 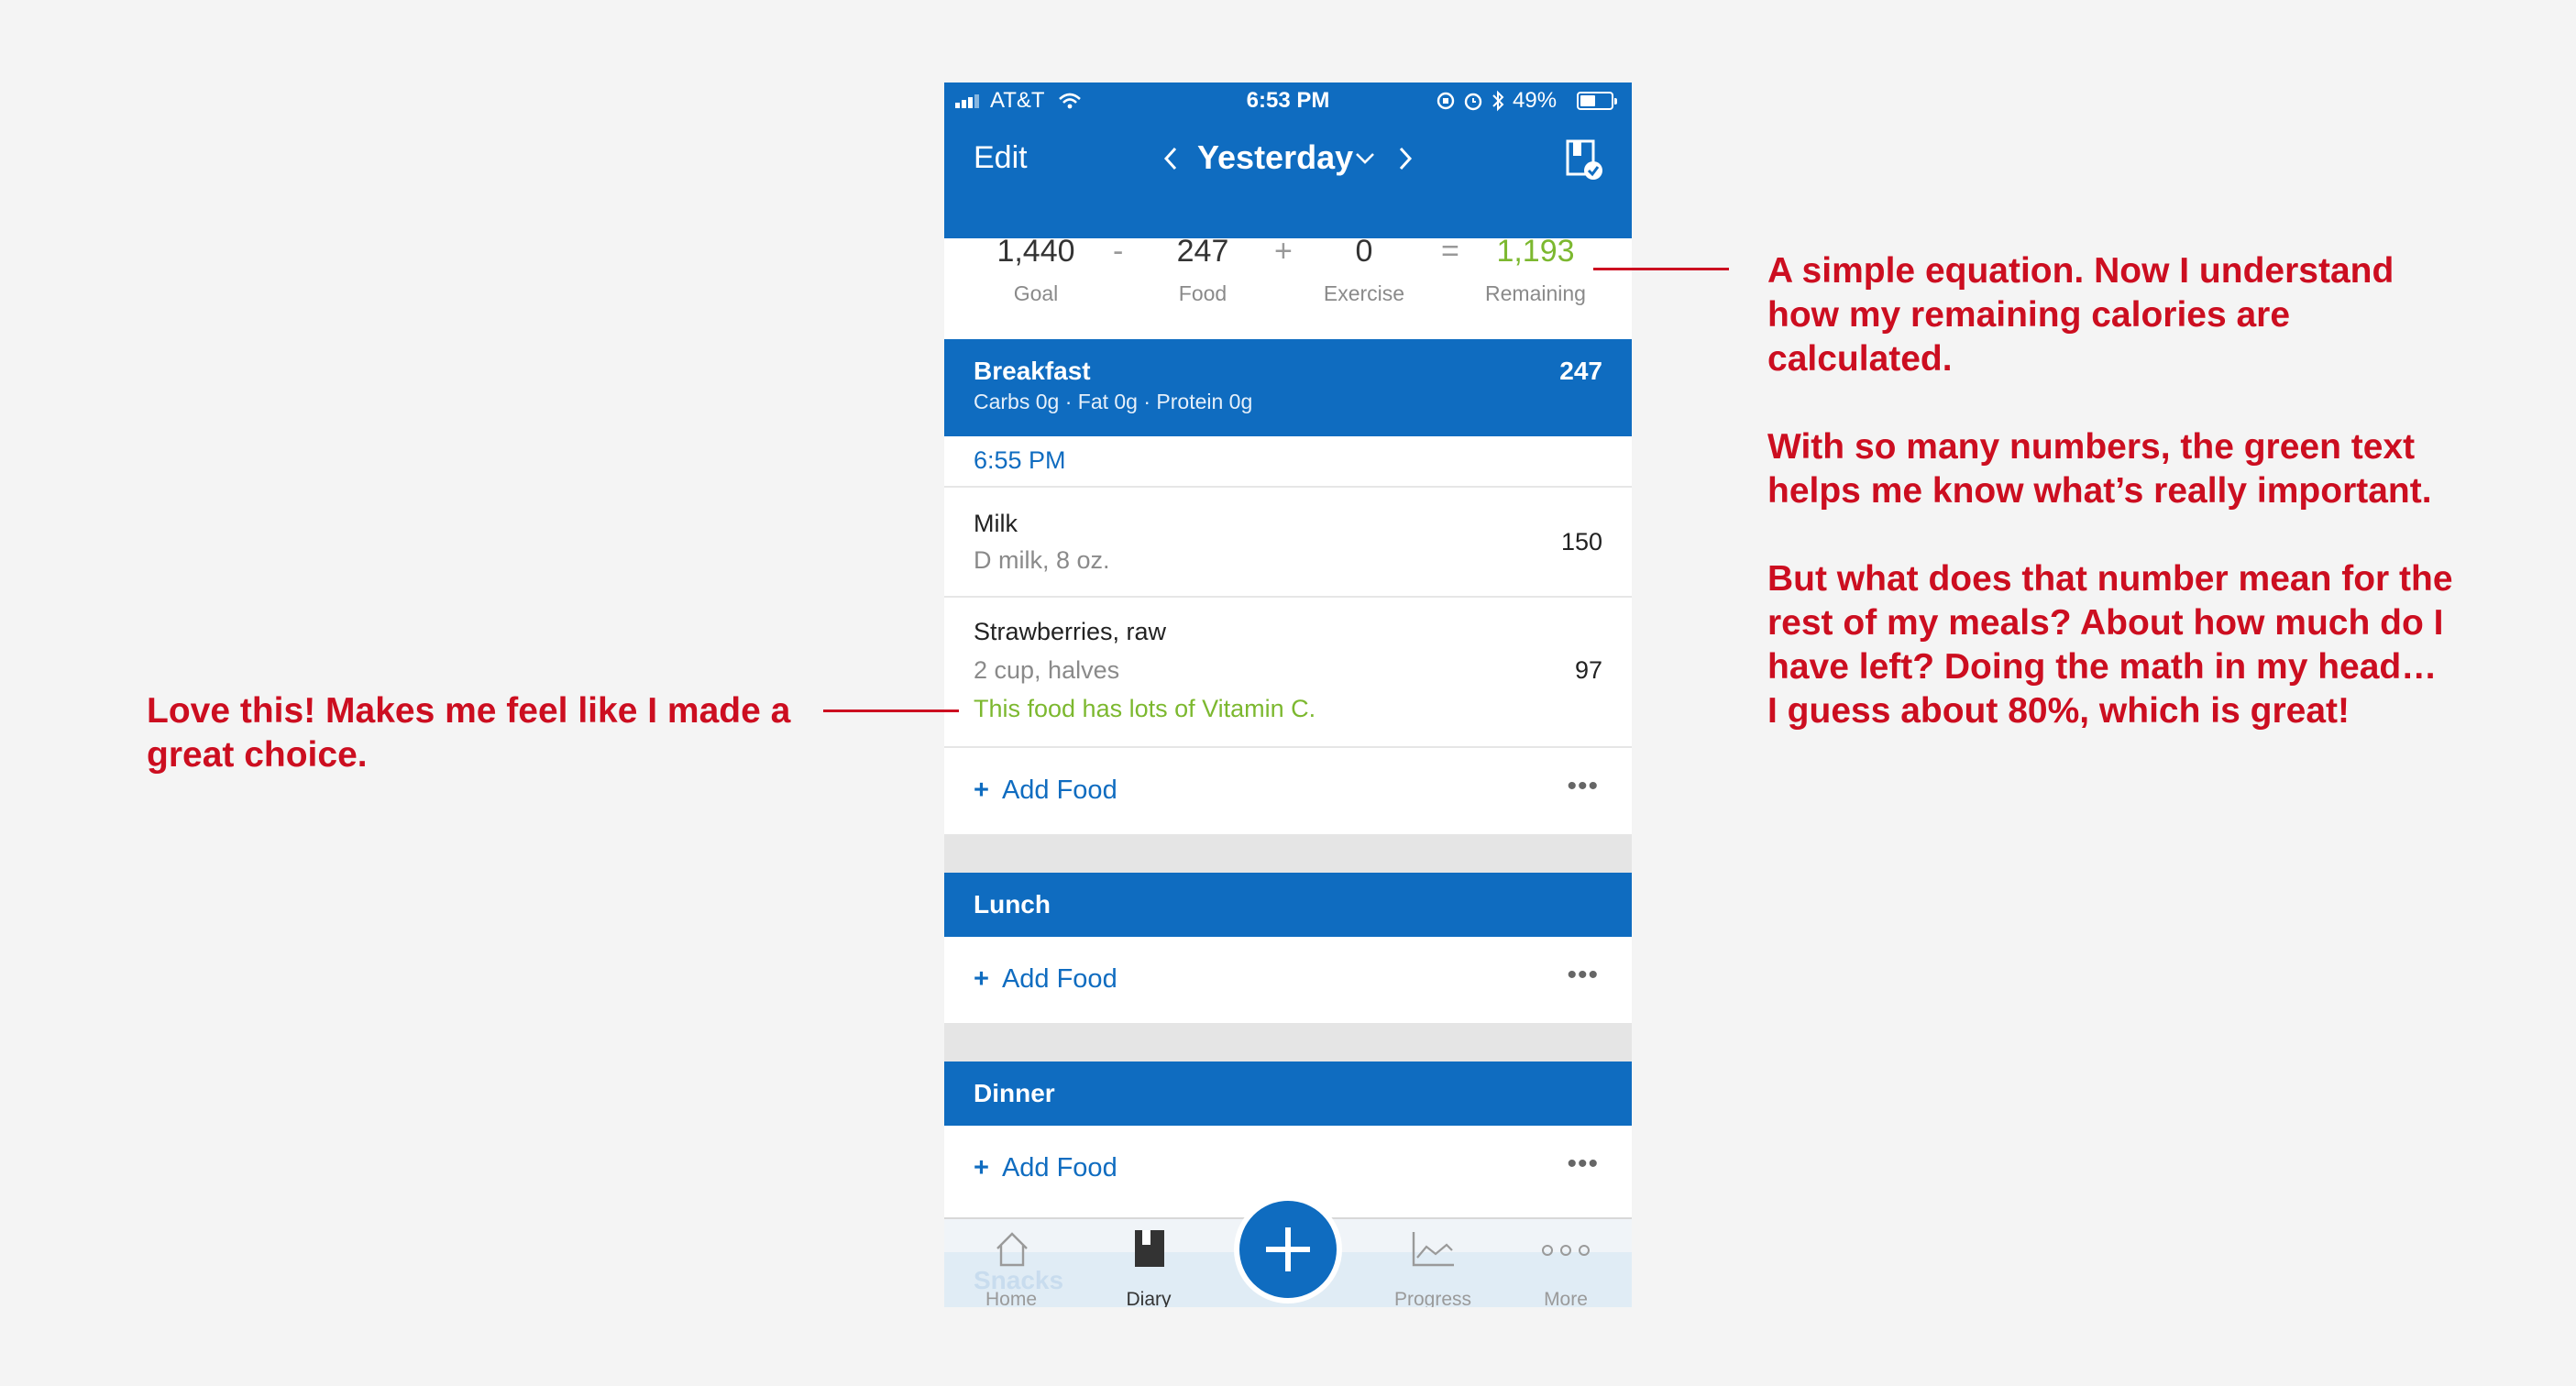 What do you see at coordinates (1012, 1249) in the screenshot?
I see `home-icon` at bounding box center [1012, 1249].